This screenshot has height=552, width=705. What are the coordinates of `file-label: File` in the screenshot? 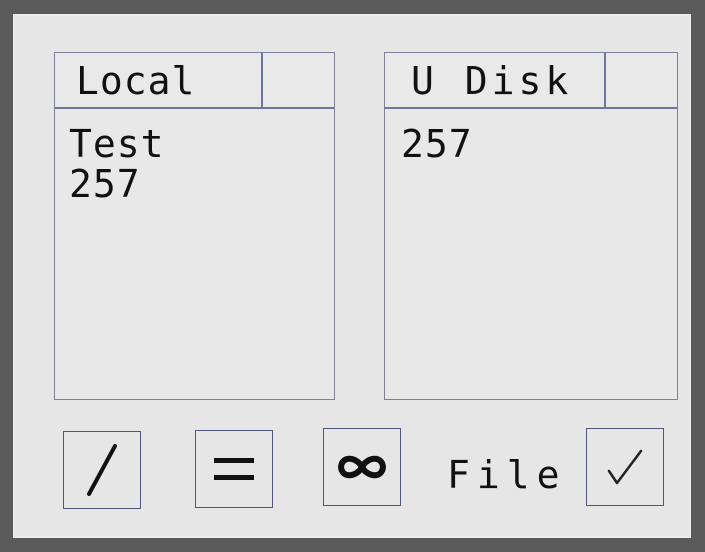 It's located at (507, 475).